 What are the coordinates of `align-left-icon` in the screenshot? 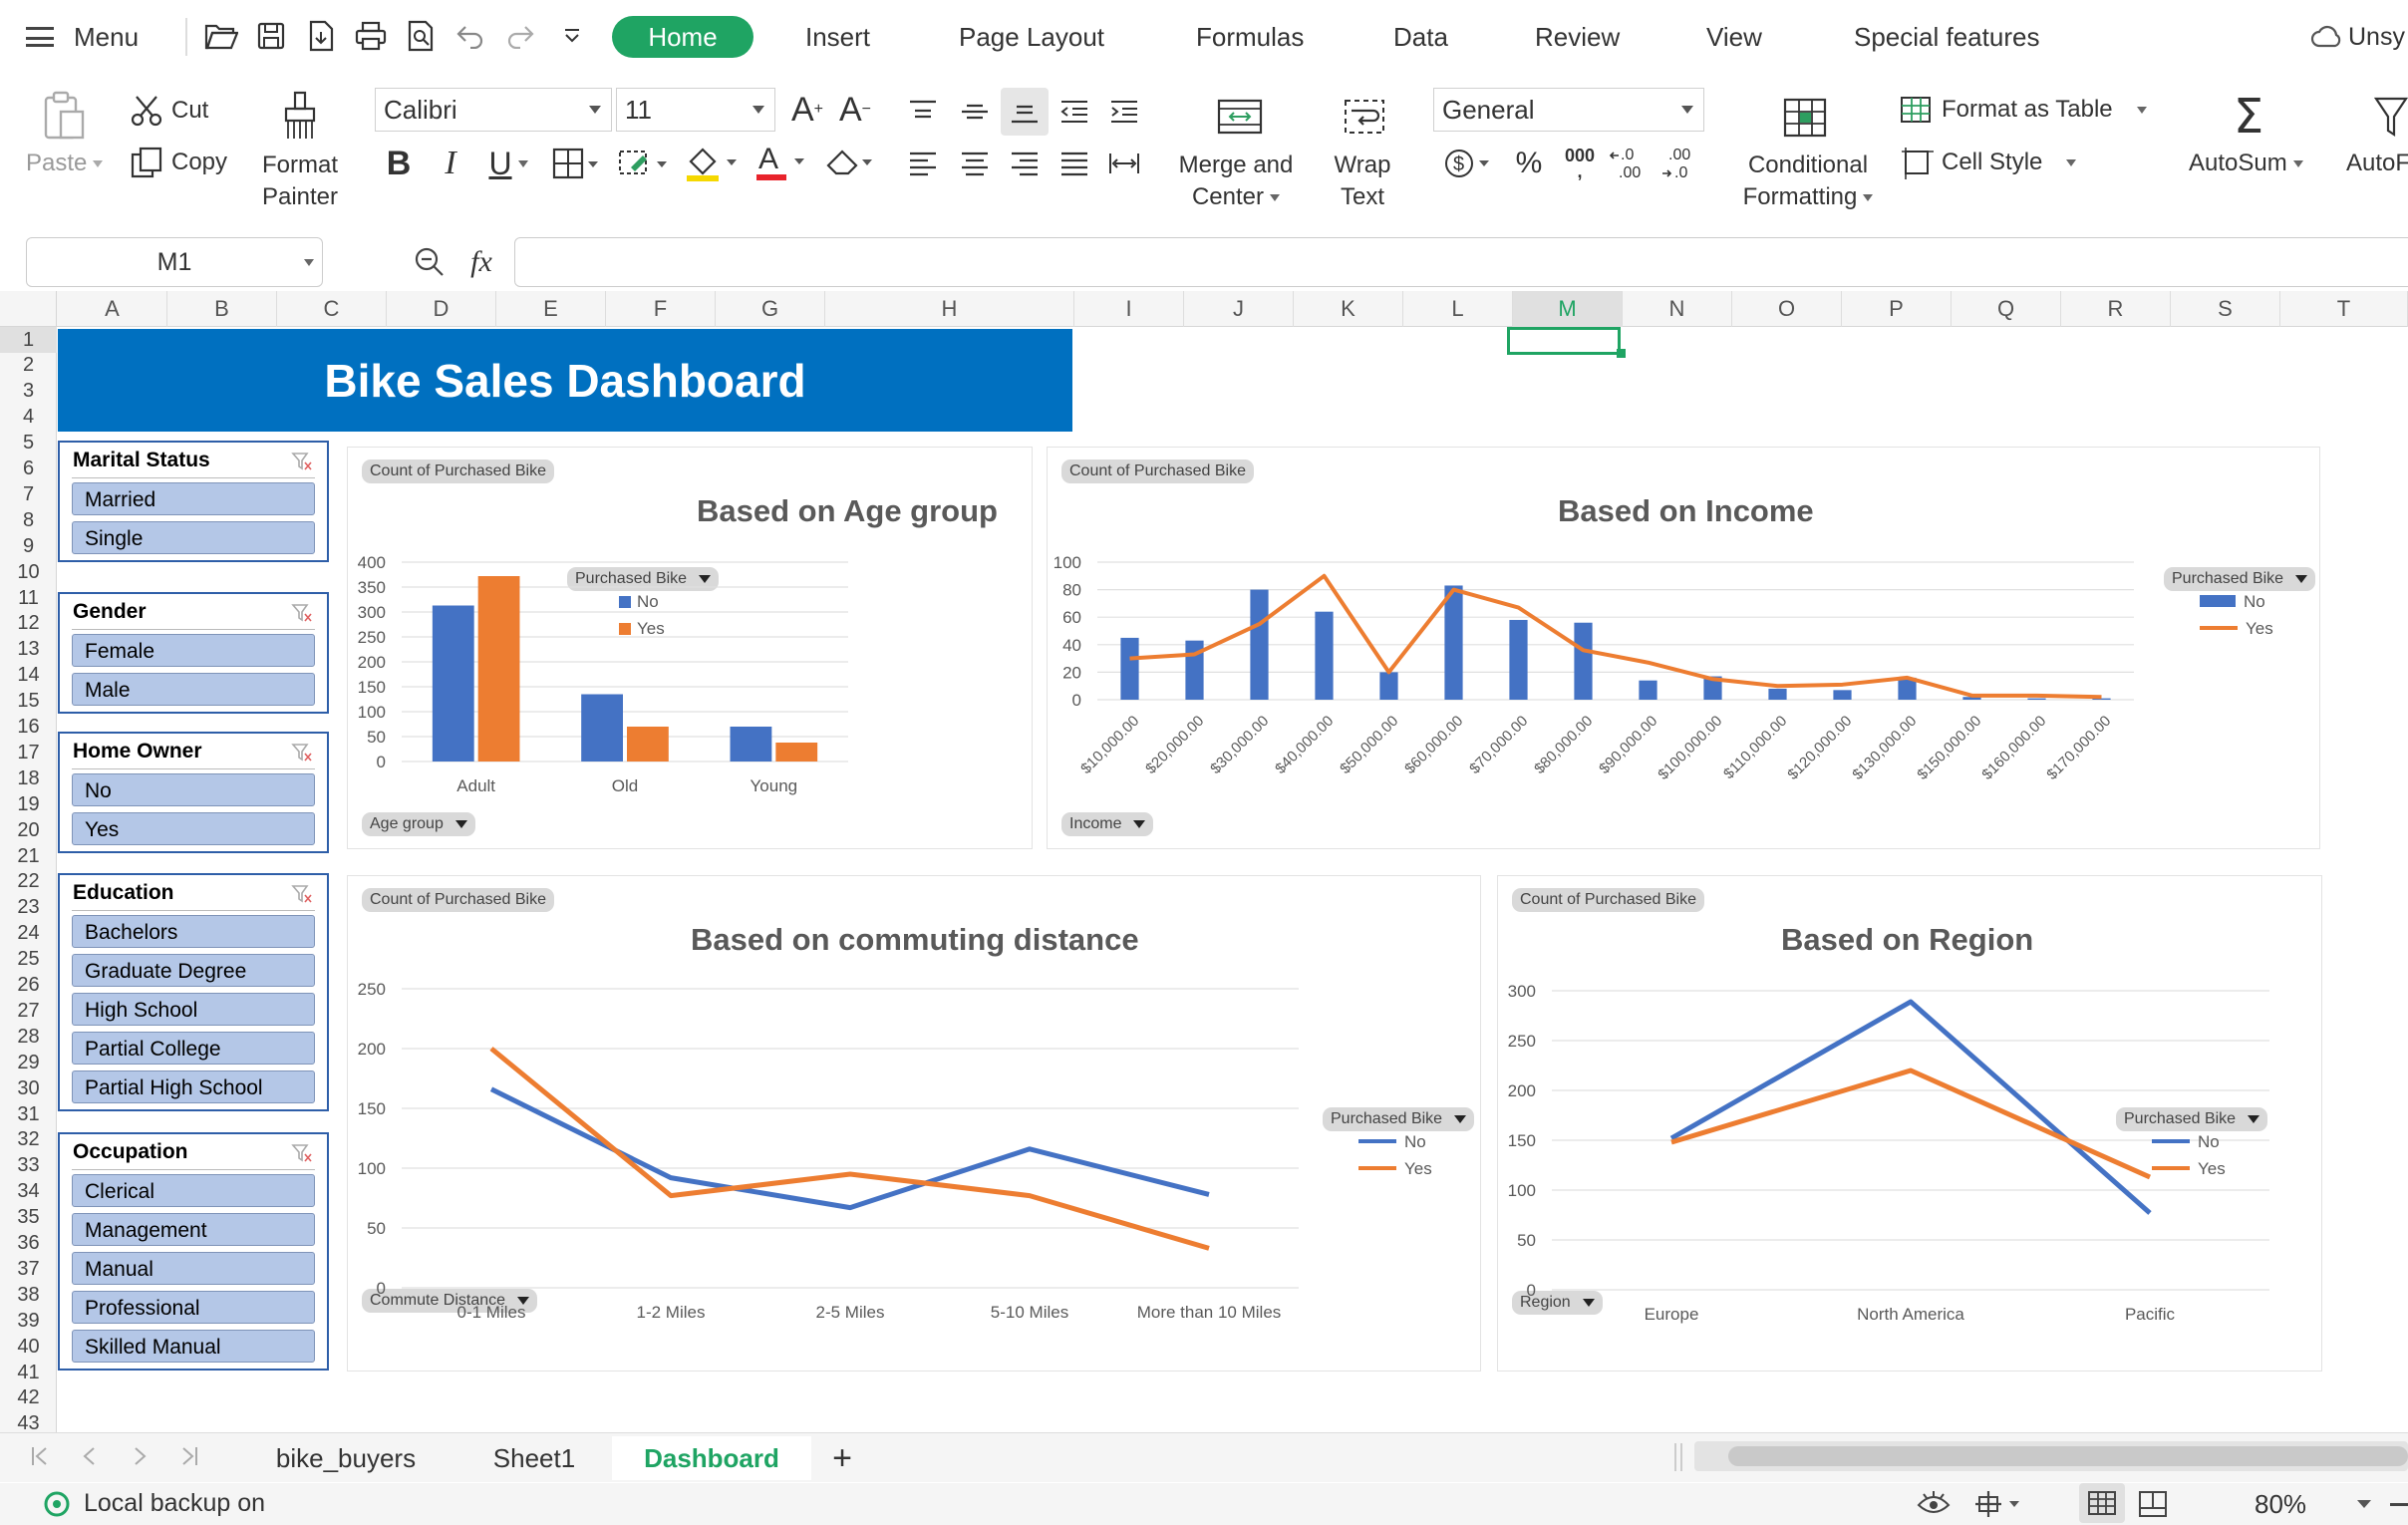 It's located at (923, 163).